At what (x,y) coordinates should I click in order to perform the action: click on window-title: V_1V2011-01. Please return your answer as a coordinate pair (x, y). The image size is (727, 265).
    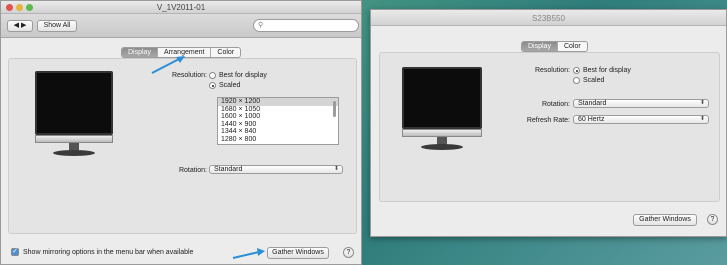
    Looking at the image, I should click on (181, 7).